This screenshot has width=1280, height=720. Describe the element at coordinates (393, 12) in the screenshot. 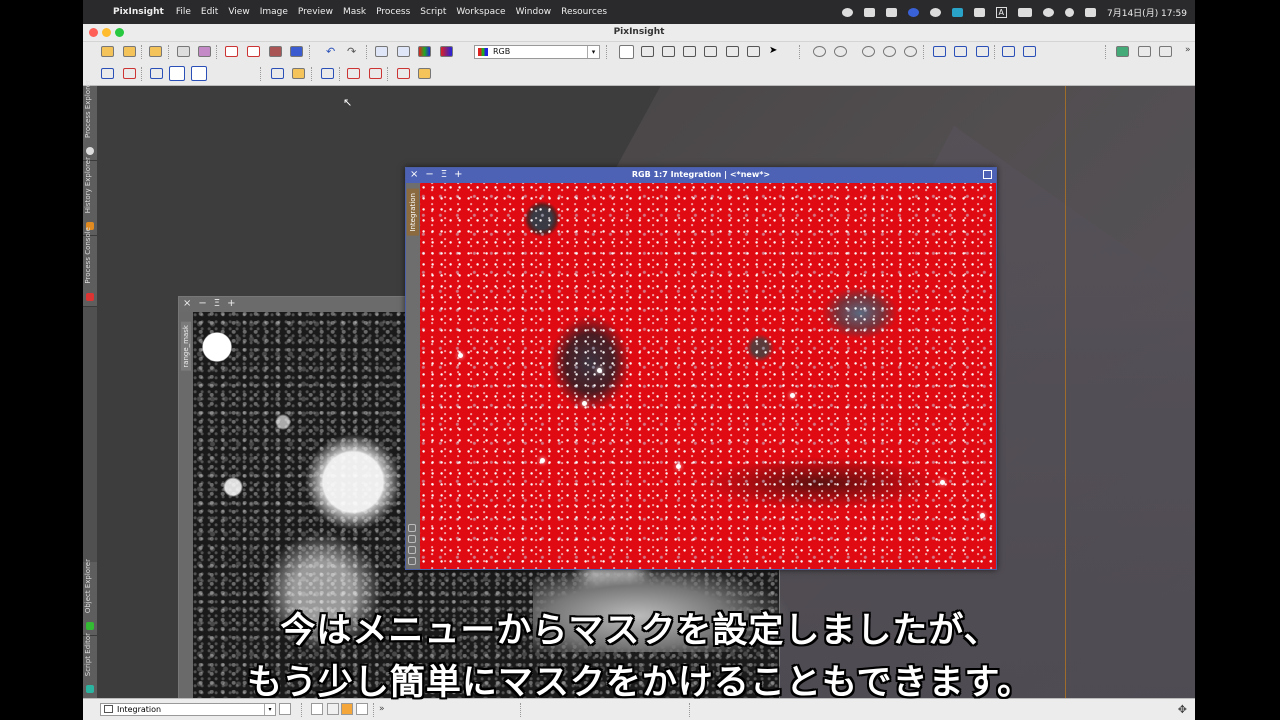

I see `menu-process: Process` at that location.